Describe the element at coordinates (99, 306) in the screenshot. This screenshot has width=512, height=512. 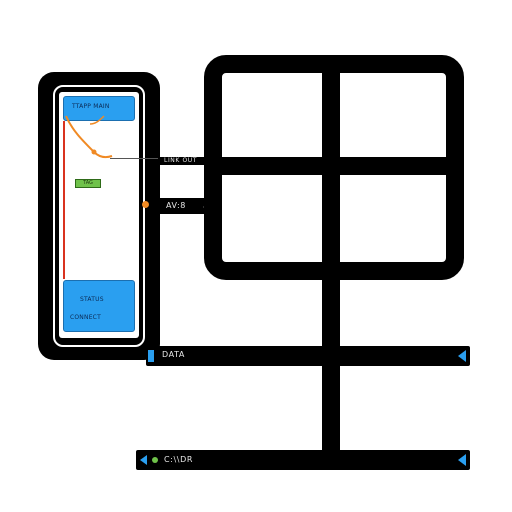
I see `screen-footer: STATUS CONNECT` at that location.